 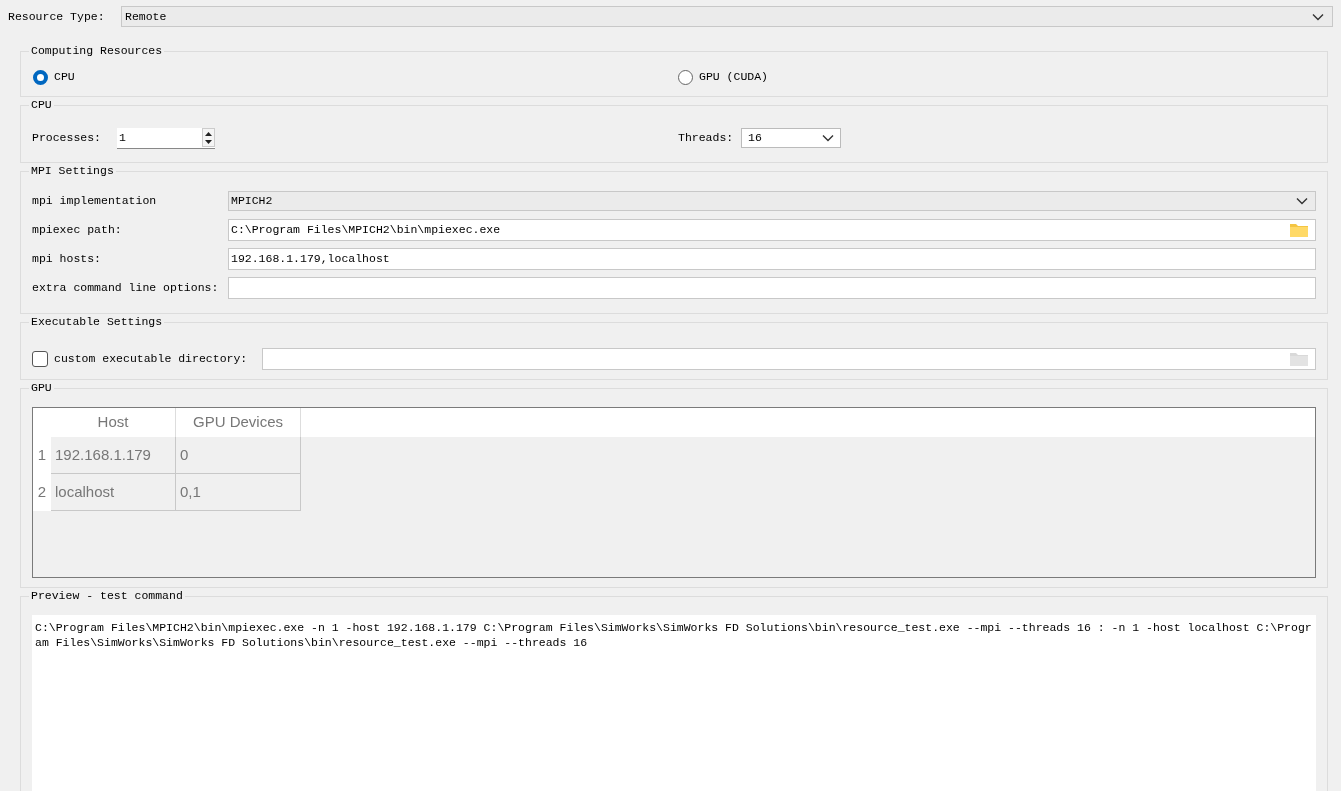 What do you see at coordinates (723, 77) in the screenshot?
I see `radio-option: GPU (CUDA)` at bounding box center [723, 77].